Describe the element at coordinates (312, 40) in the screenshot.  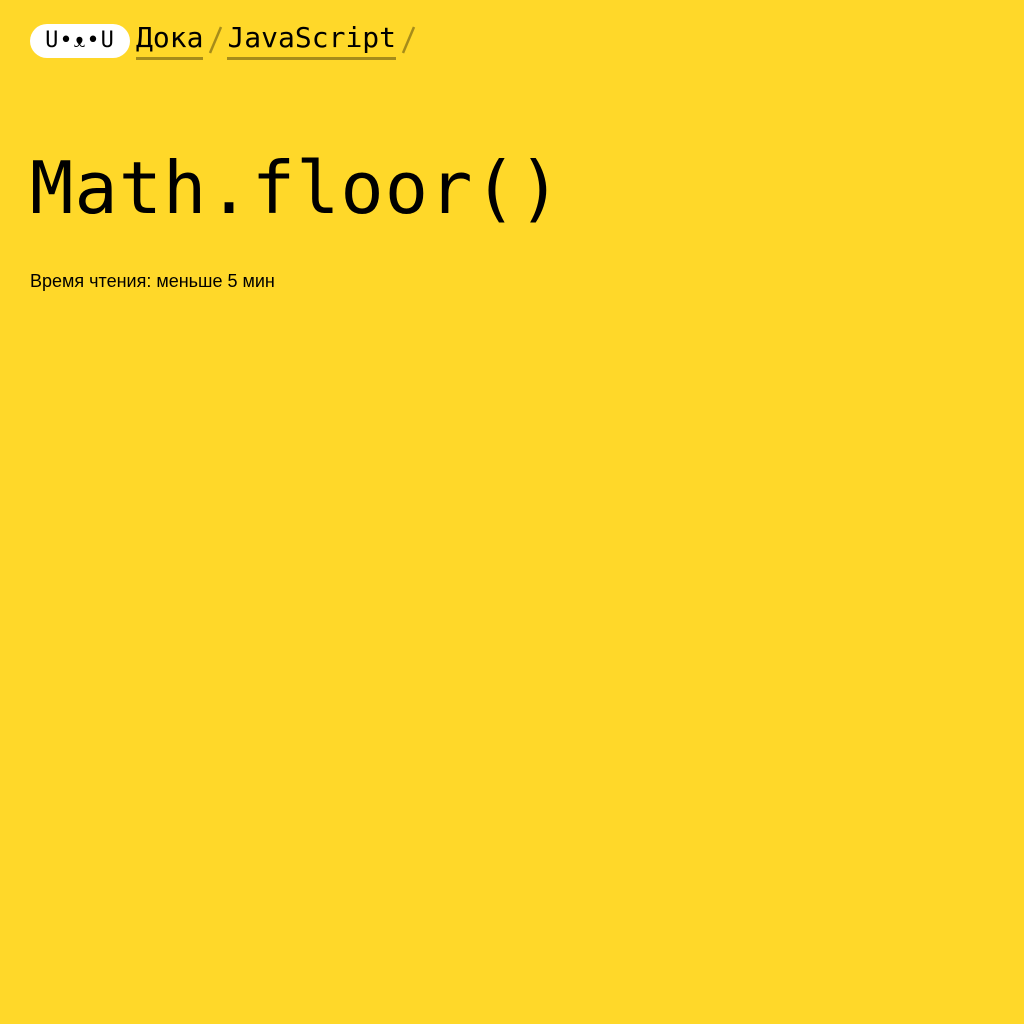
I see `breadcrumb-item-javascript: JavaScript` at that location.